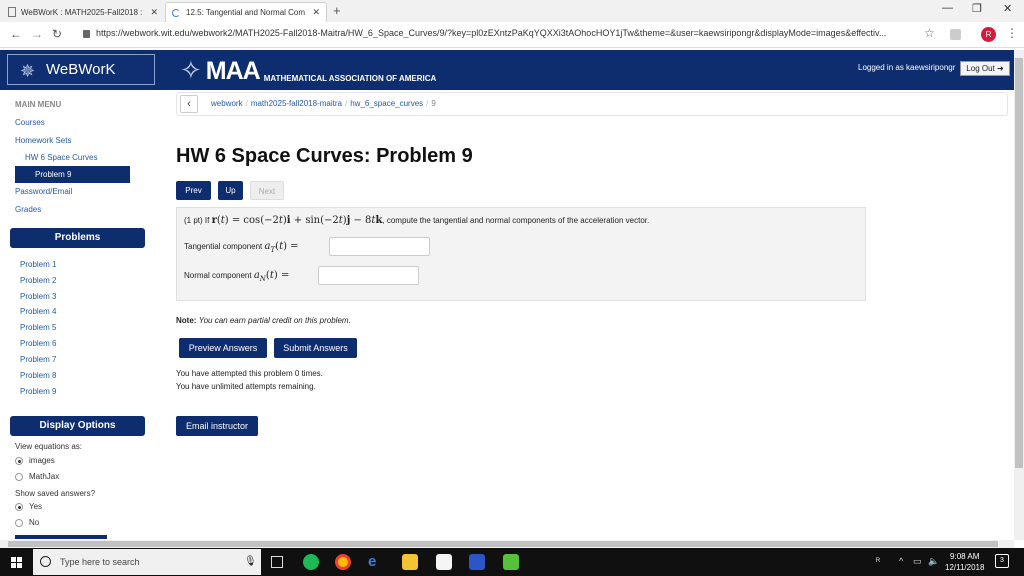 The width and height of the screenshot is (1024, 576). I want to click on problem-equation: r(t) = cos(−2t)i + sin(−2t)j − 8tk, so click(297, 220).